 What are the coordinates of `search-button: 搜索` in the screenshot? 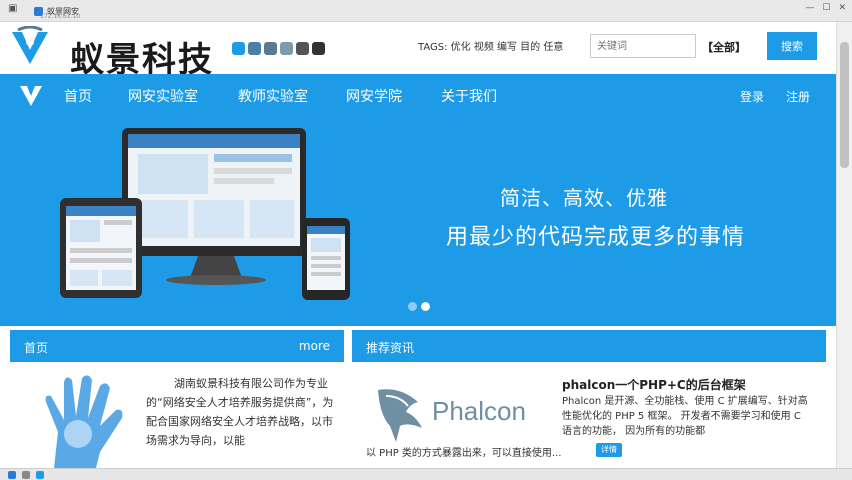 It's located at (792, 46).